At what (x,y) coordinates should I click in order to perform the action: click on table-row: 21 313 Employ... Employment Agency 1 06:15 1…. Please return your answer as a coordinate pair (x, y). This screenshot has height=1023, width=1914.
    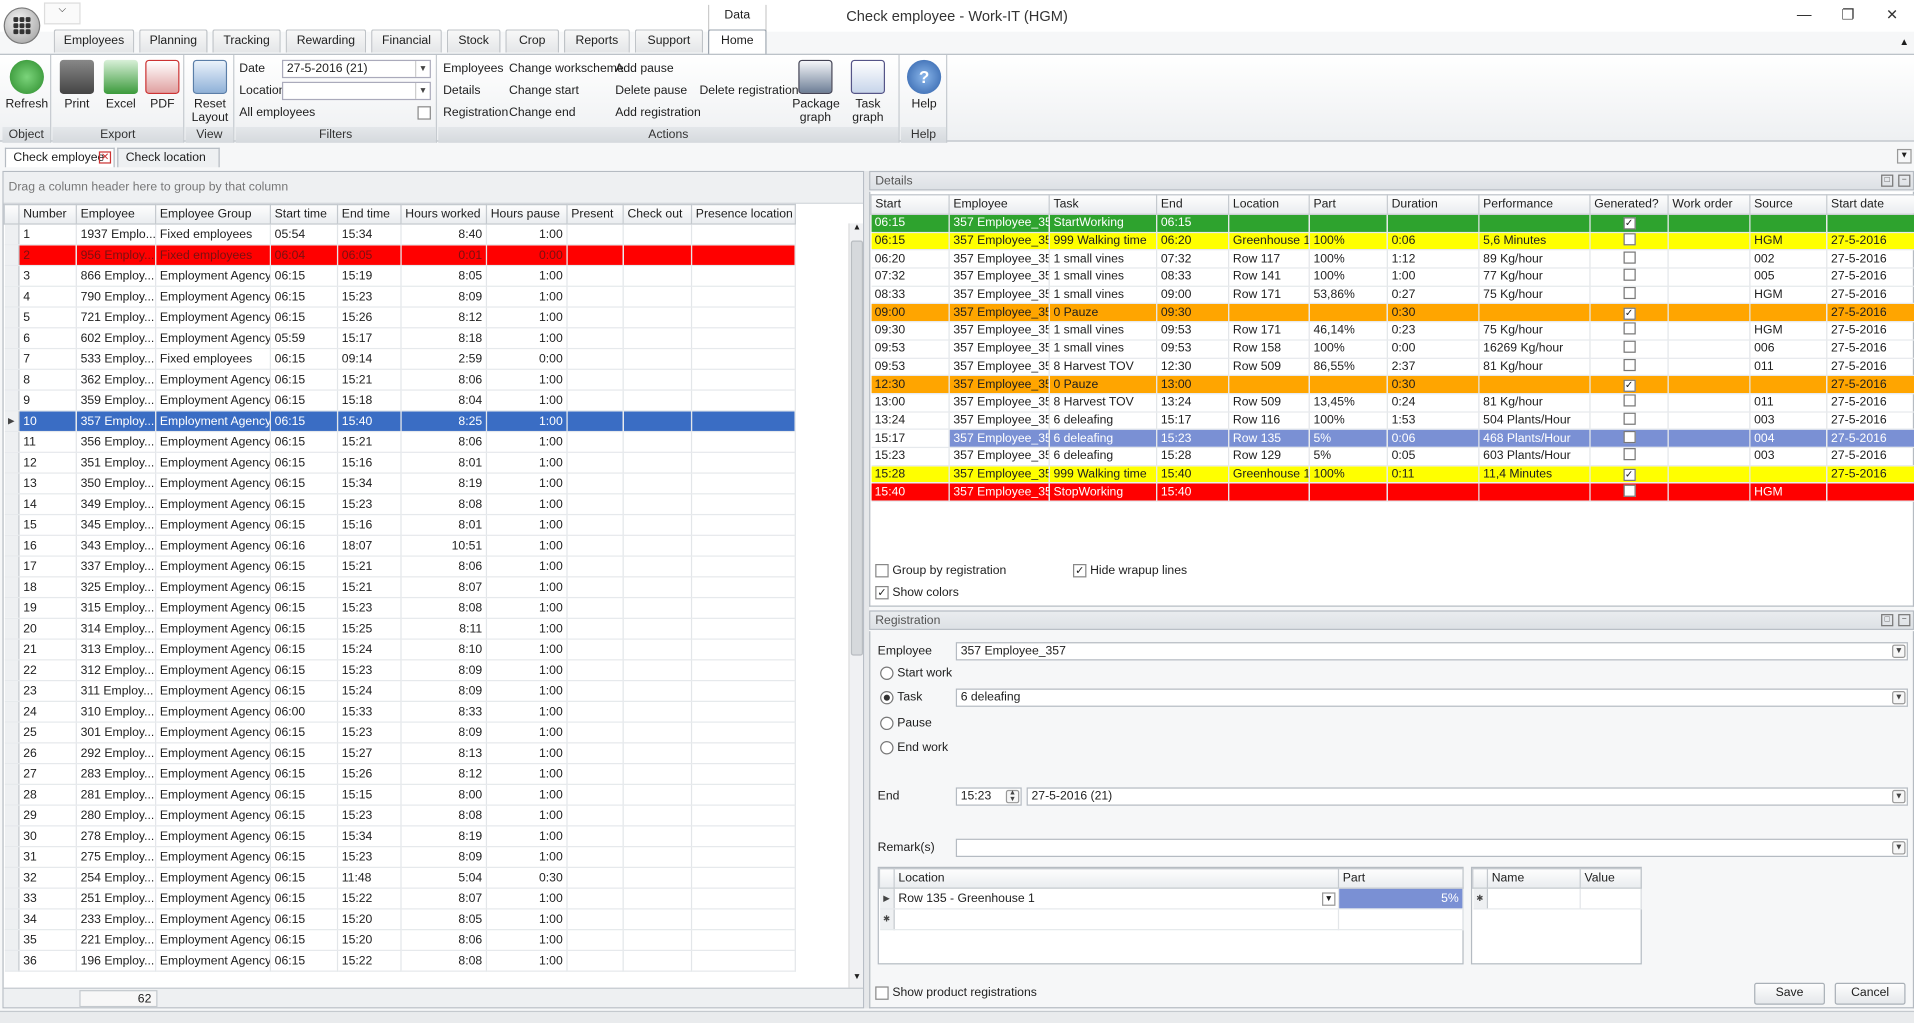
    Looking at the image, I should click on (400, 650).